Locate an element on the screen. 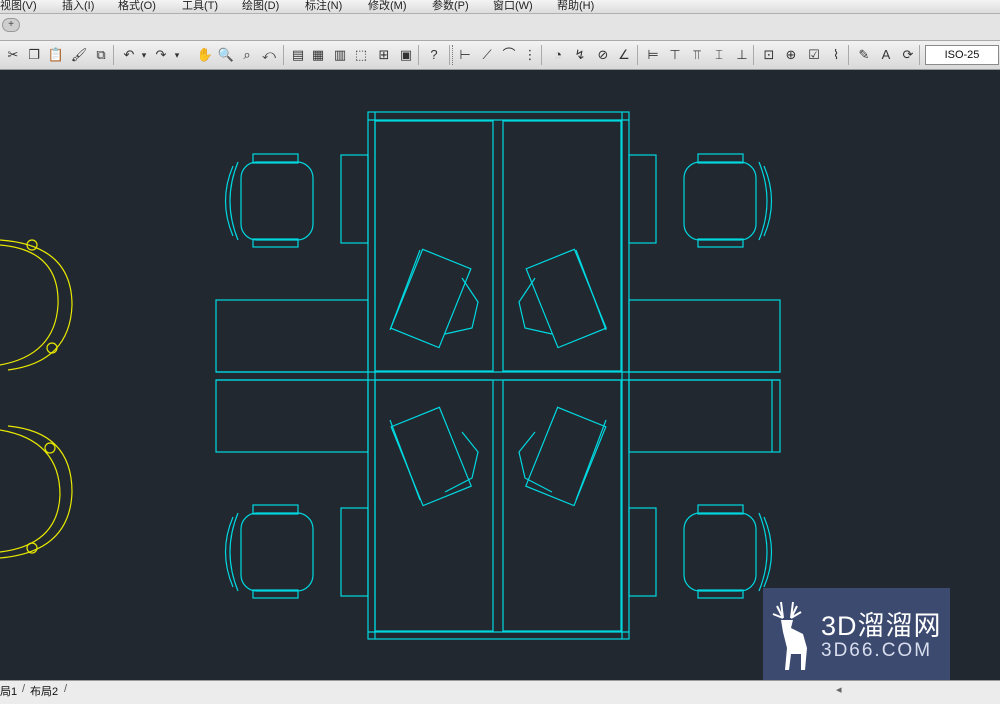 Image resolution: width=1000 pixels, height=704 pixels. zoom-previous-icon: ⤺ is located at coordinates (269, 55).